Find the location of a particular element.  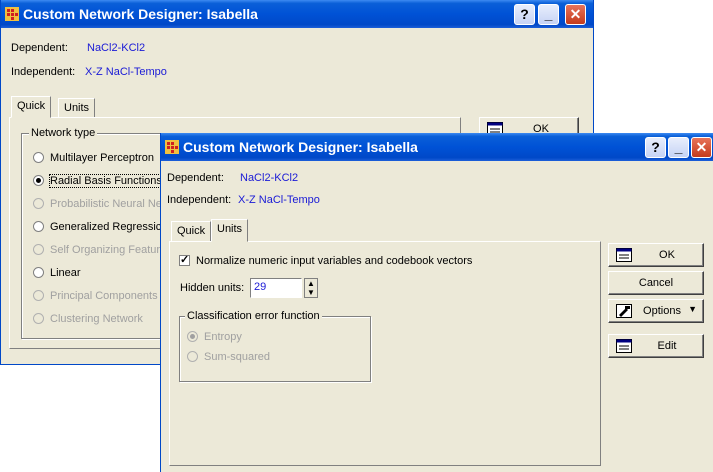

classification-error-title: Classification error function is located at coordinates (253, 316).